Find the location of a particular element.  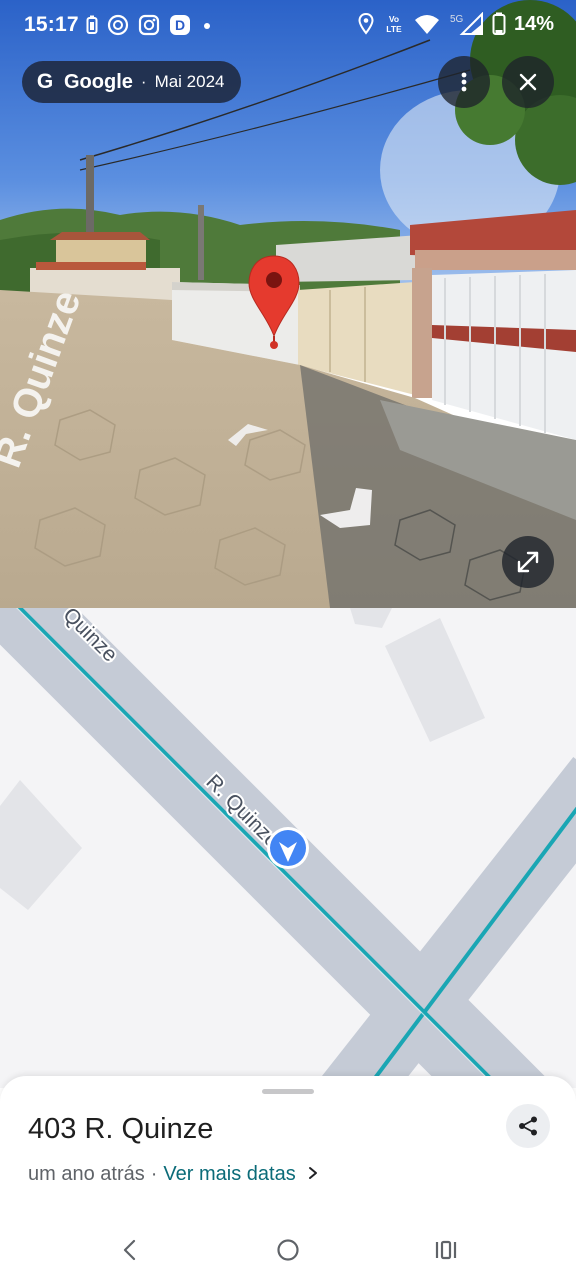

system-navigation-bar is located at coordinates (288, 1250).